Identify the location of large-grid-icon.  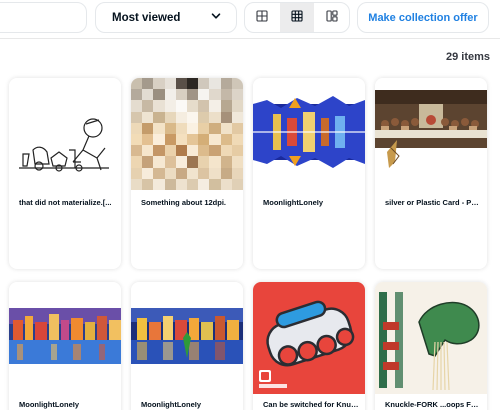
(262, 18).